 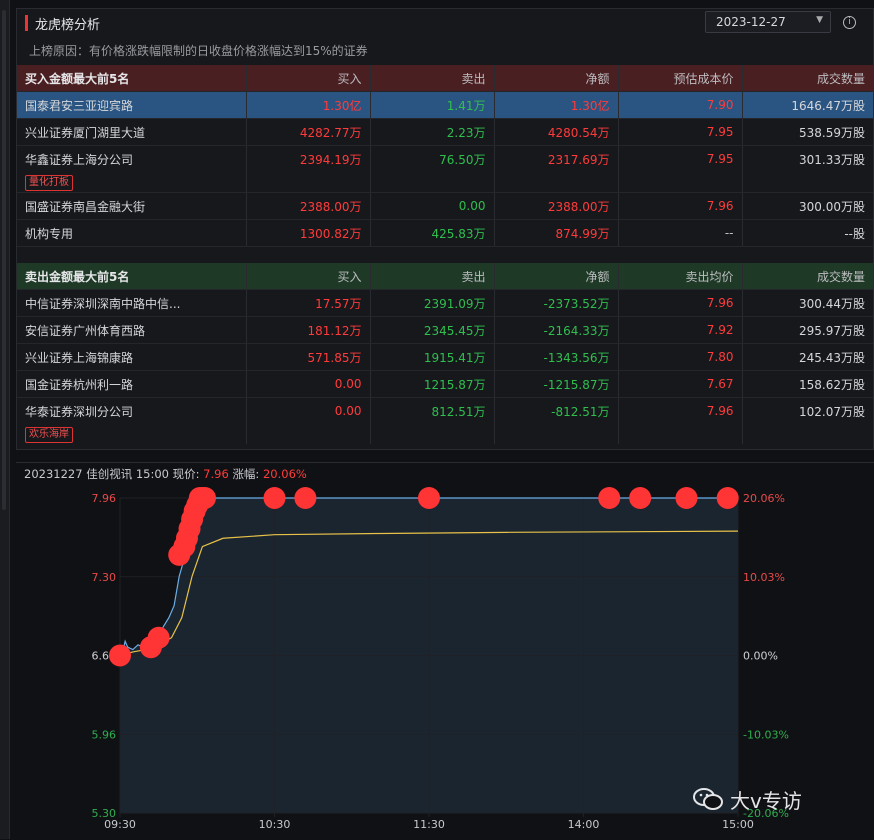 What do you see at coordinates (556, 410) in the screenshot?
I see `net-amount: -812.51万` at bounding box center [556, 410].